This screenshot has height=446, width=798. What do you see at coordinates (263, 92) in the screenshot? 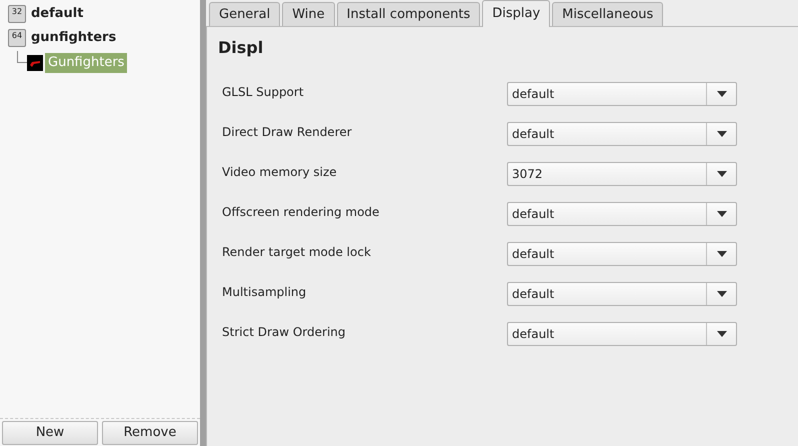
I see `setting-label: GLSL Support` at bounding box center [263, 92].